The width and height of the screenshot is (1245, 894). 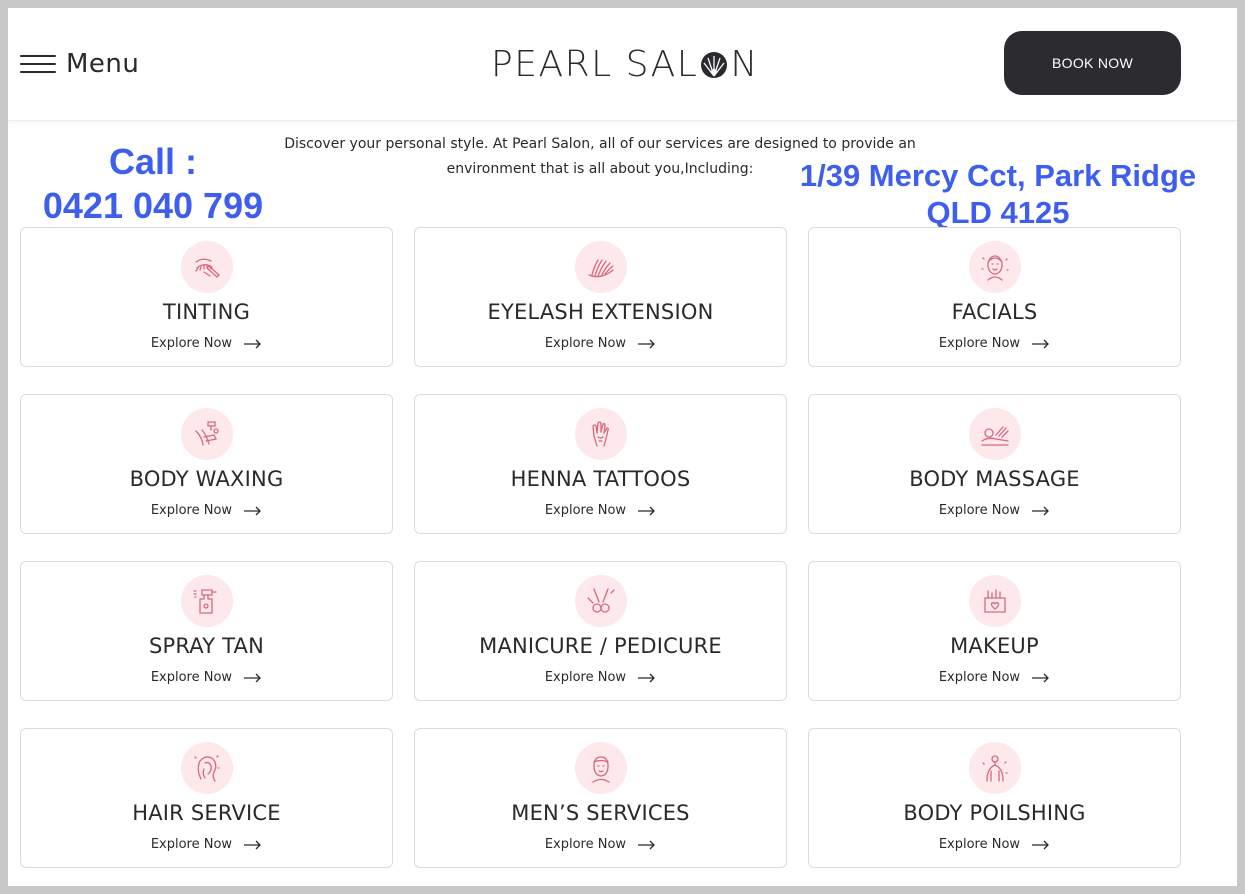 What do you see at coordinates (206, 813) in the screenshot?
I see `service-title: HAIR SERVICE` at bounding box center [206, 813].